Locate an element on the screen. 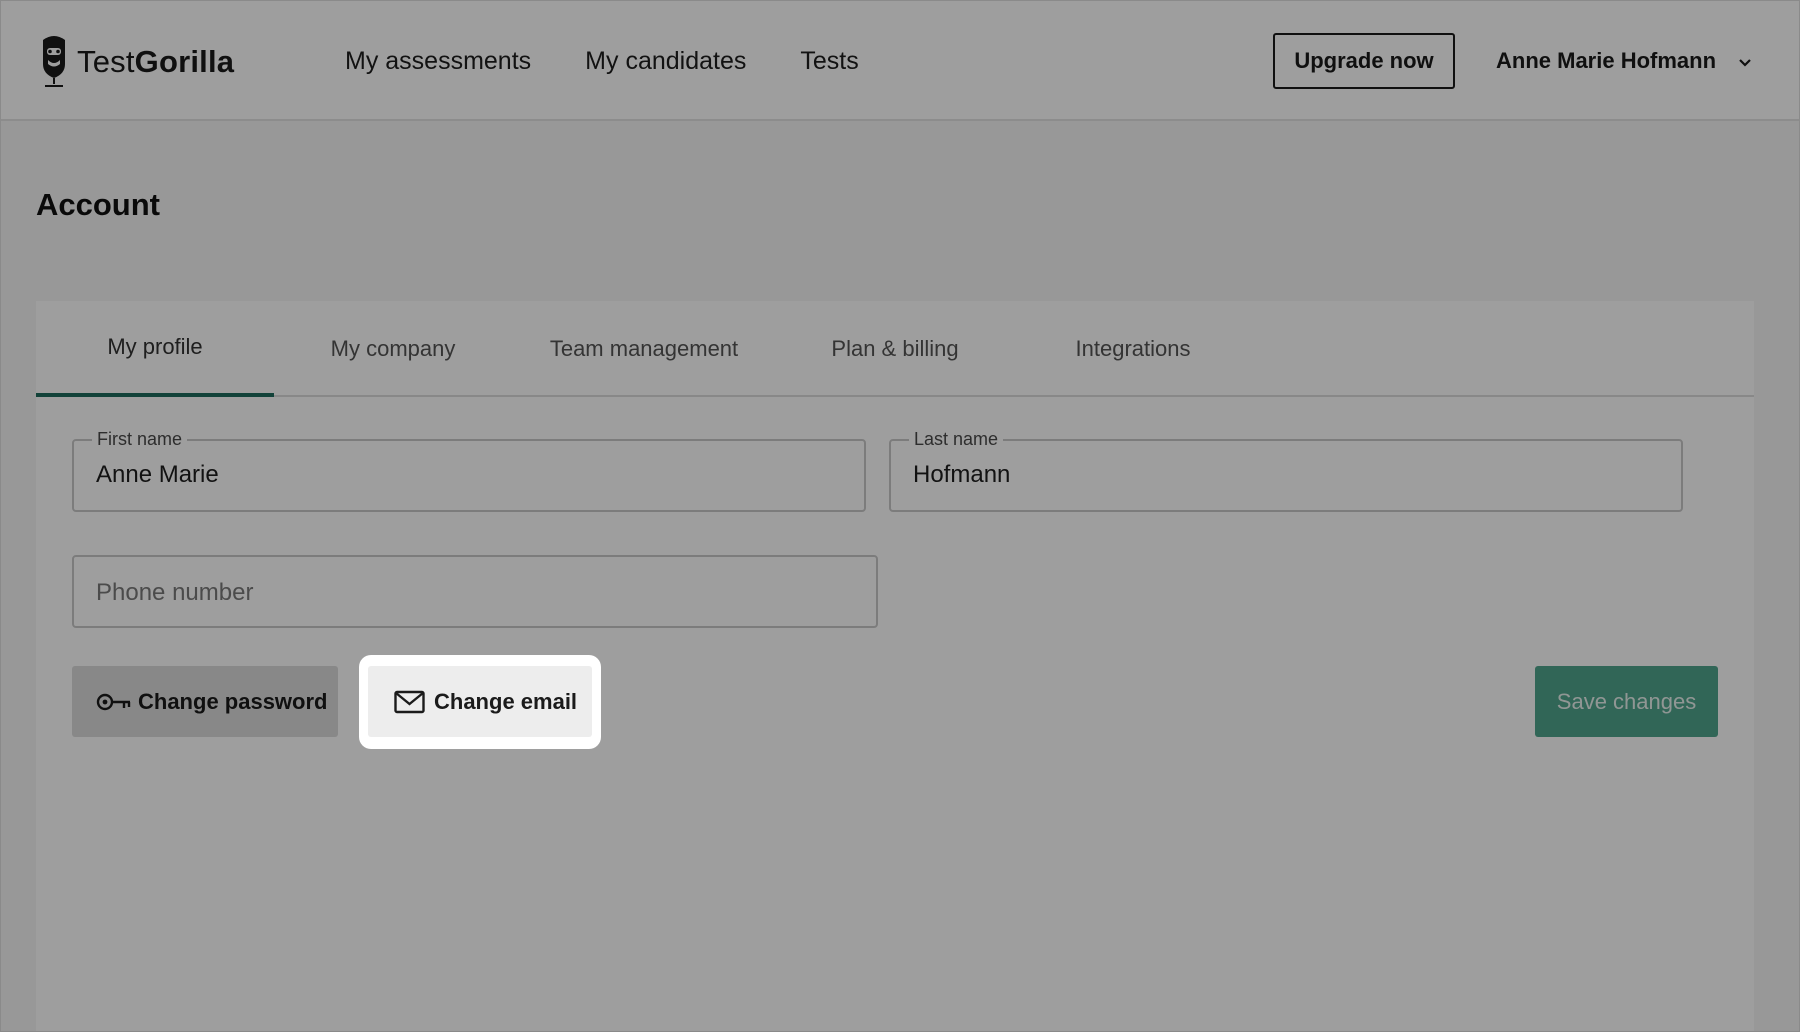  testgorilla-logo: TestGorilla is located at coordinates (136, 62).